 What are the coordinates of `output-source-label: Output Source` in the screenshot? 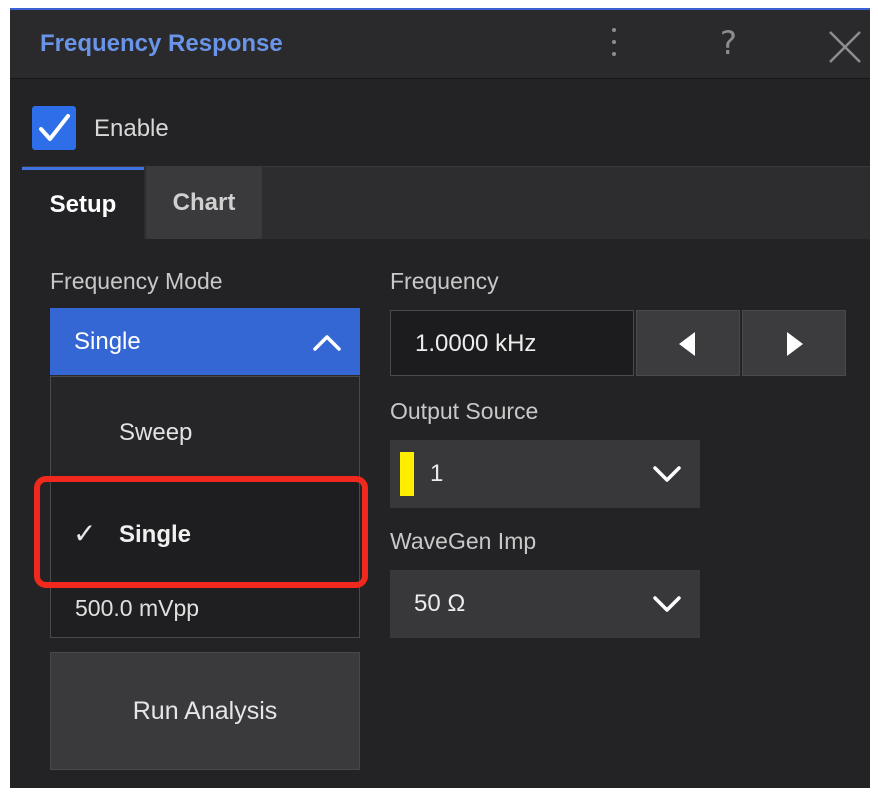 It's located at (464, 411).